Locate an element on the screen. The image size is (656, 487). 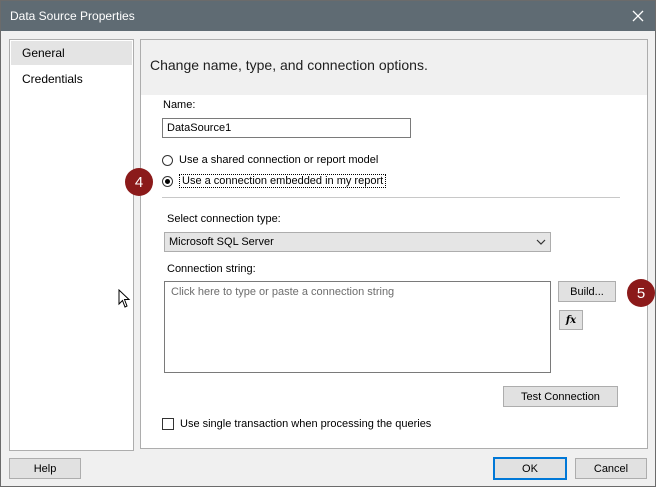
help-button: Help is located at coordinates (45, 468).